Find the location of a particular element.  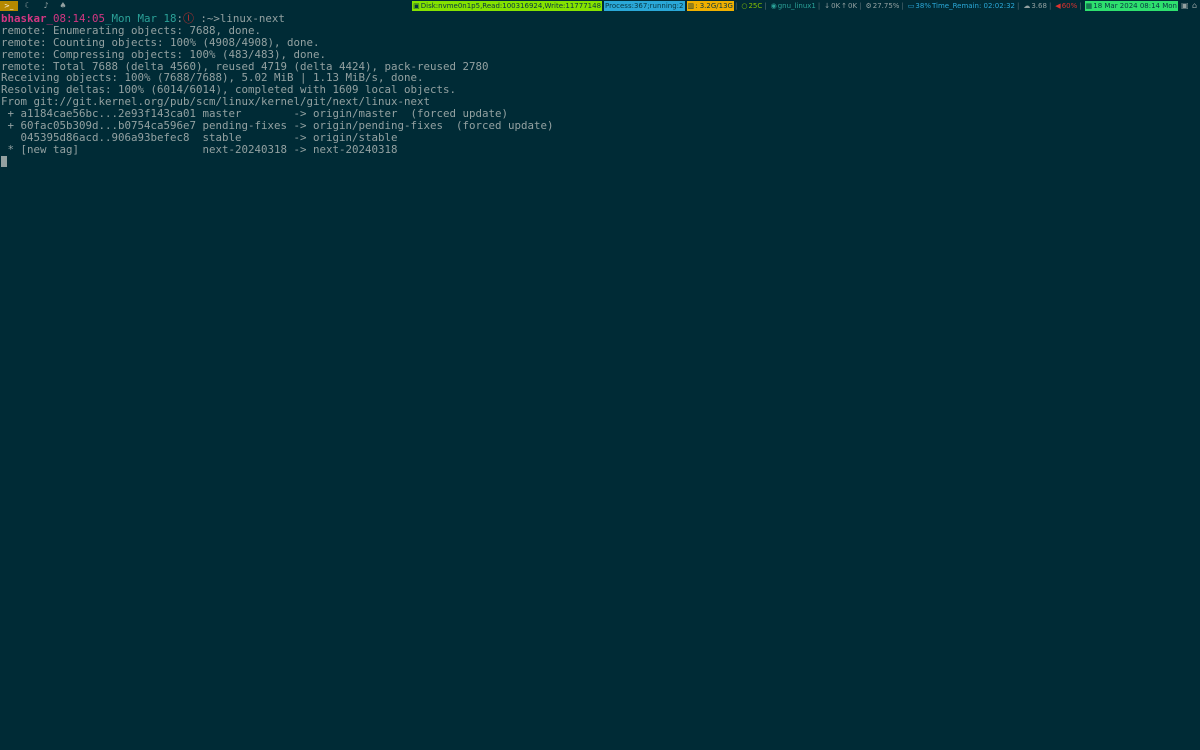

speaker-icon: ◀ is located at coordinates (1058, 6).